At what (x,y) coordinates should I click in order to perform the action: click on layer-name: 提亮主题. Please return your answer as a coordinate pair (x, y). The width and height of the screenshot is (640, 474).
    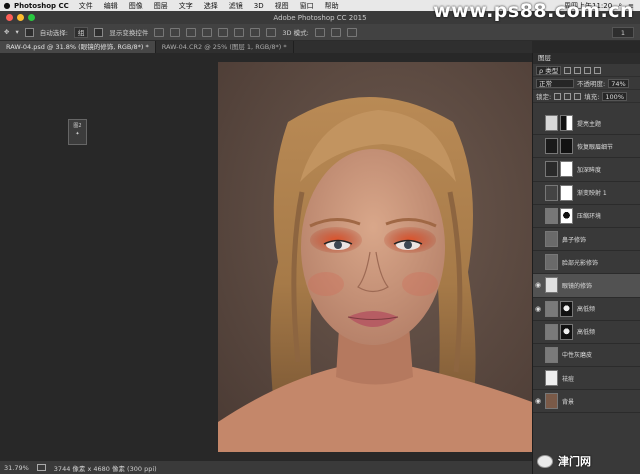
    Looking at the image, I should click on (589, 124).